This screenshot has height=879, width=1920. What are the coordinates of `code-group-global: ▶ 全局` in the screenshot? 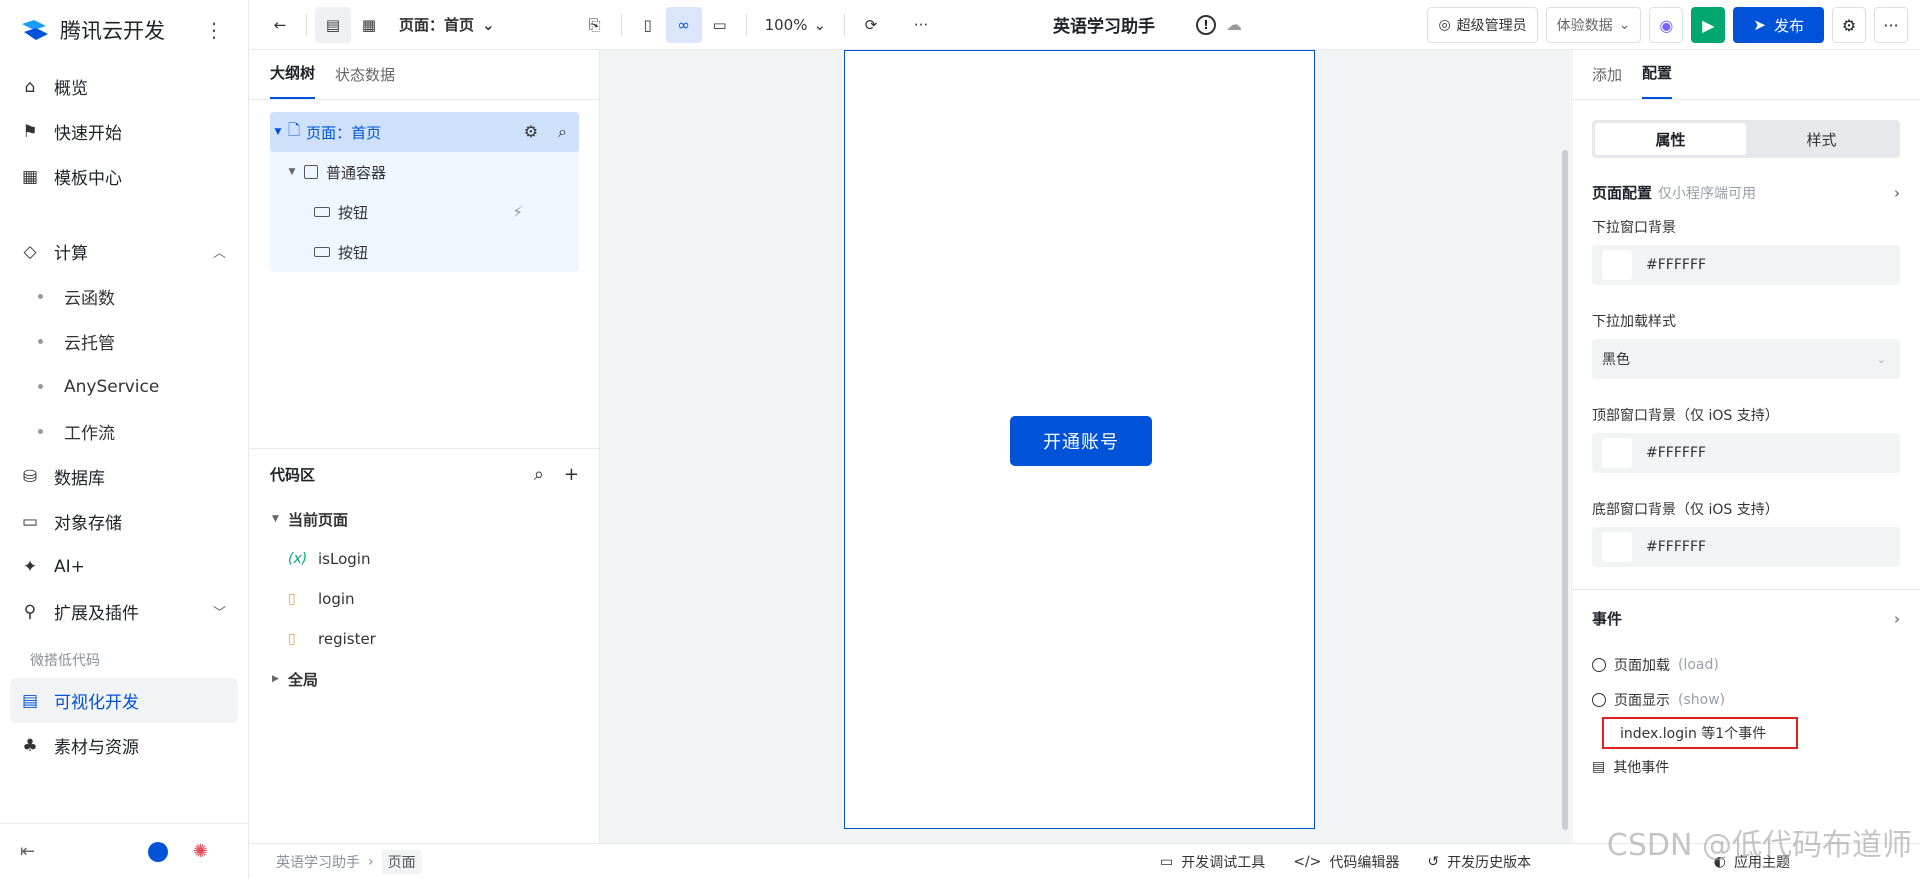 It's located at (424, 679).